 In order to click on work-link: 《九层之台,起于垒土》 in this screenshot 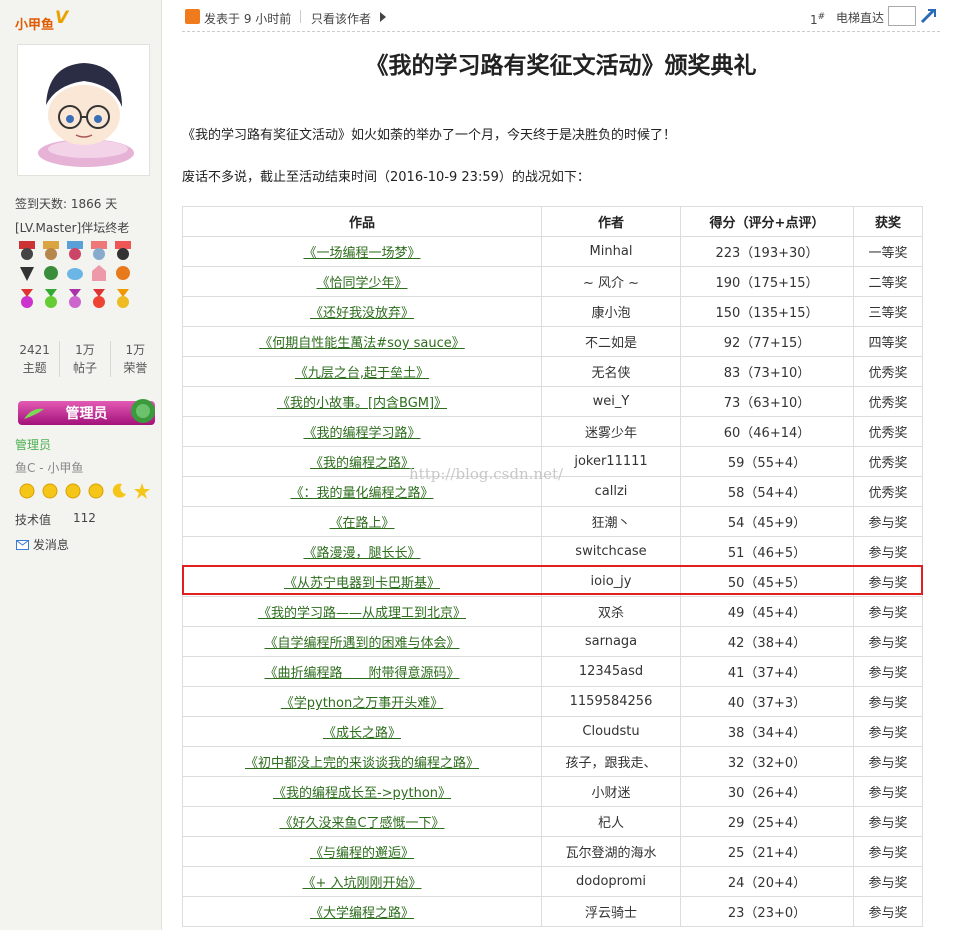, I will do `click(362, 373)`.